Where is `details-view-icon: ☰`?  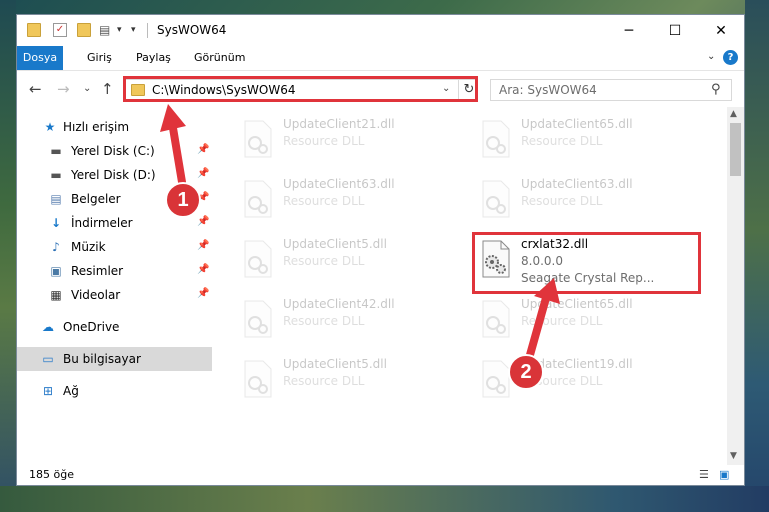 details-view-icon: ☰ is located at coordinates (704, 474).